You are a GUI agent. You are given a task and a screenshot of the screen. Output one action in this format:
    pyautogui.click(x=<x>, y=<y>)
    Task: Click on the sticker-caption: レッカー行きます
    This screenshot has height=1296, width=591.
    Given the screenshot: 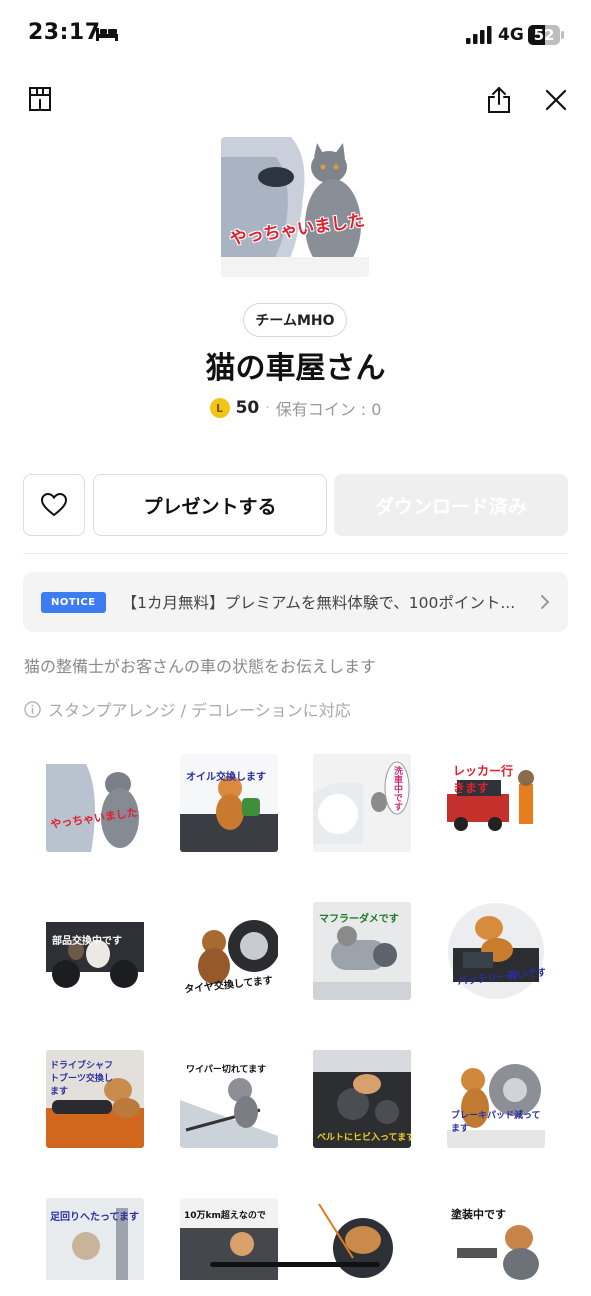 What is the action you would take?
    pyautogui.click(x=483, y=779)
    